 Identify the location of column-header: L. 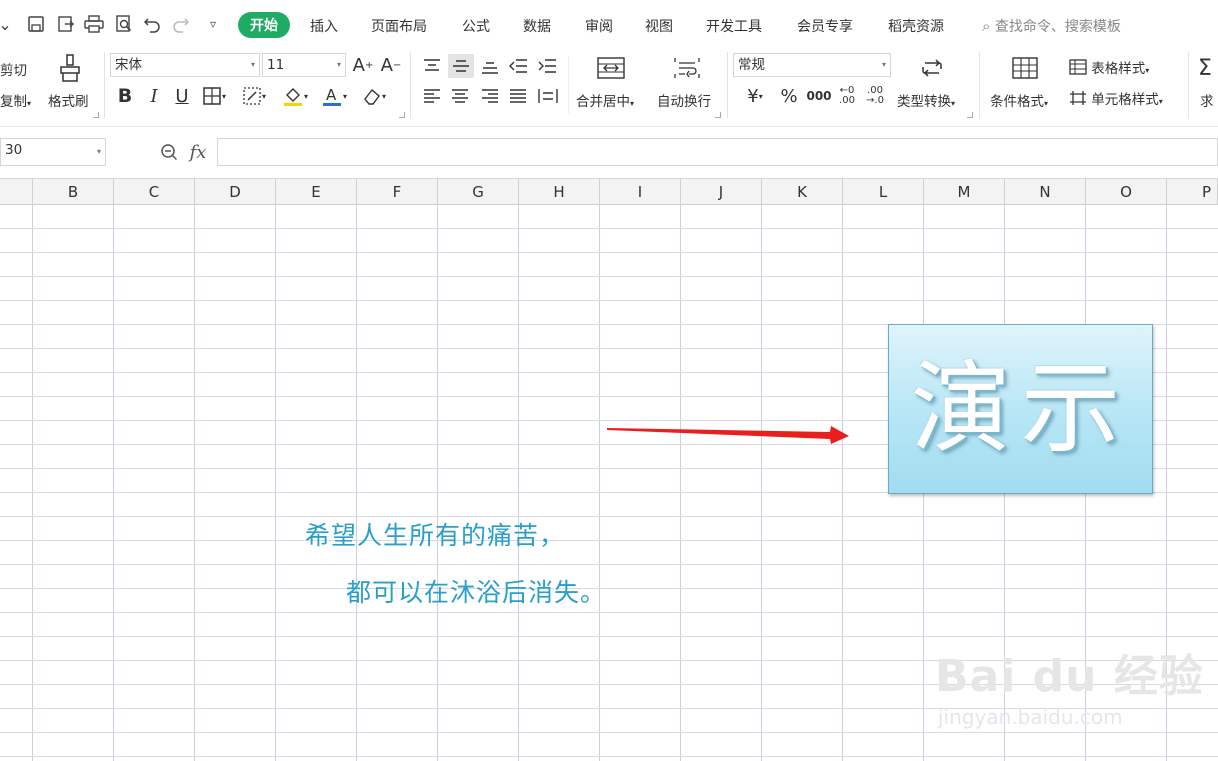
(883, 192).